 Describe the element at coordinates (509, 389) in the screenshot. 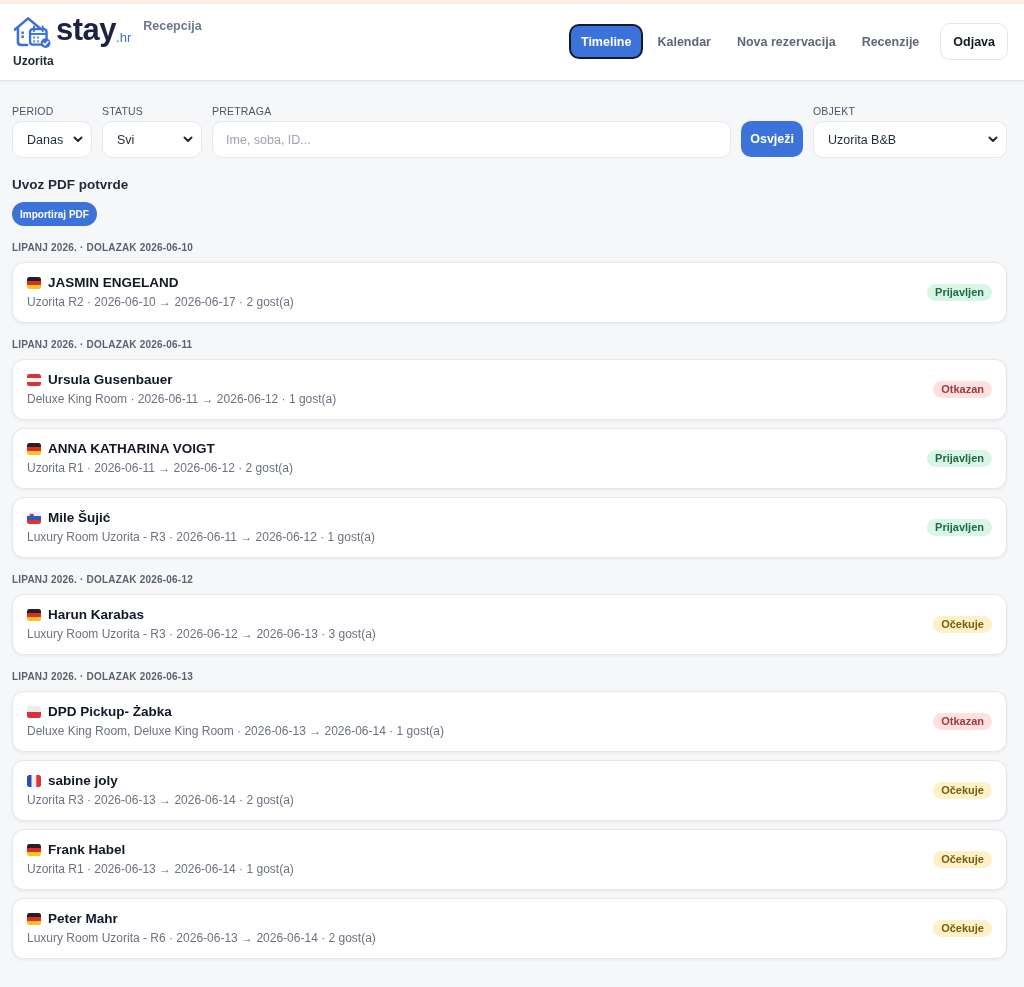

I see `booking-card: Ursula Gusenbauer Deluxe King Room · 2026-06-11 → 2026-06-12 · 1 gost(a) Otkazan` at that location.